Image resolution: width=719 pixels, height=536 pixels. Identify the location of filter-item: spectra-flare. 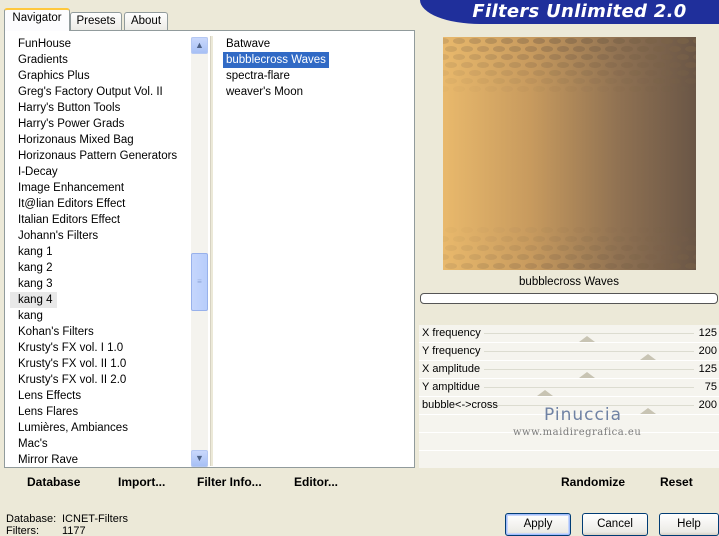
(313, 76).